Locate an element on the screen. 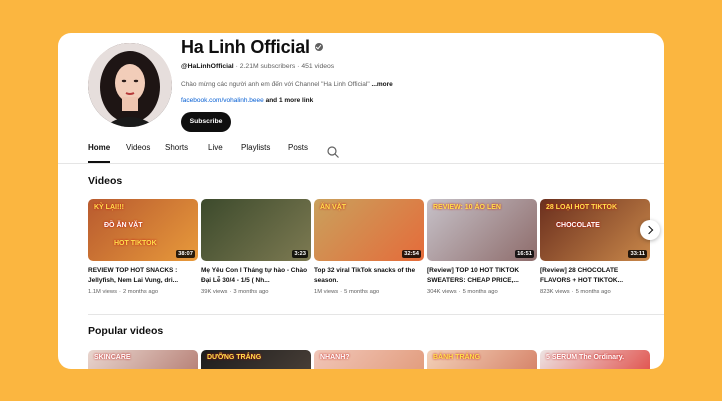  description-more-link: ...more is located at coordinates (381, 84).